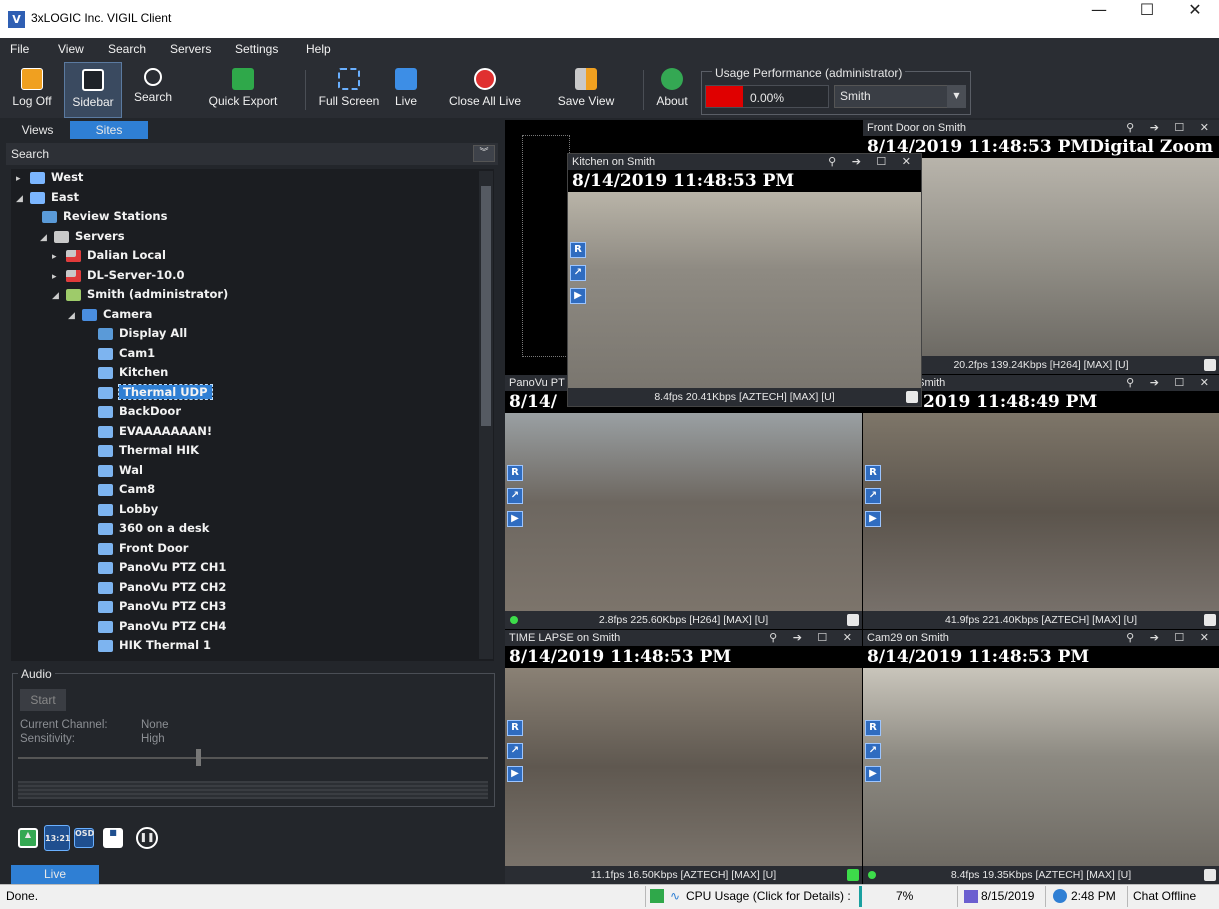 The width and height of the screenshot is (1219, 909). Describe the element at coordinates (485, 90) in the screenshot. I see `close-all-live-button: Close All Live` at that location.